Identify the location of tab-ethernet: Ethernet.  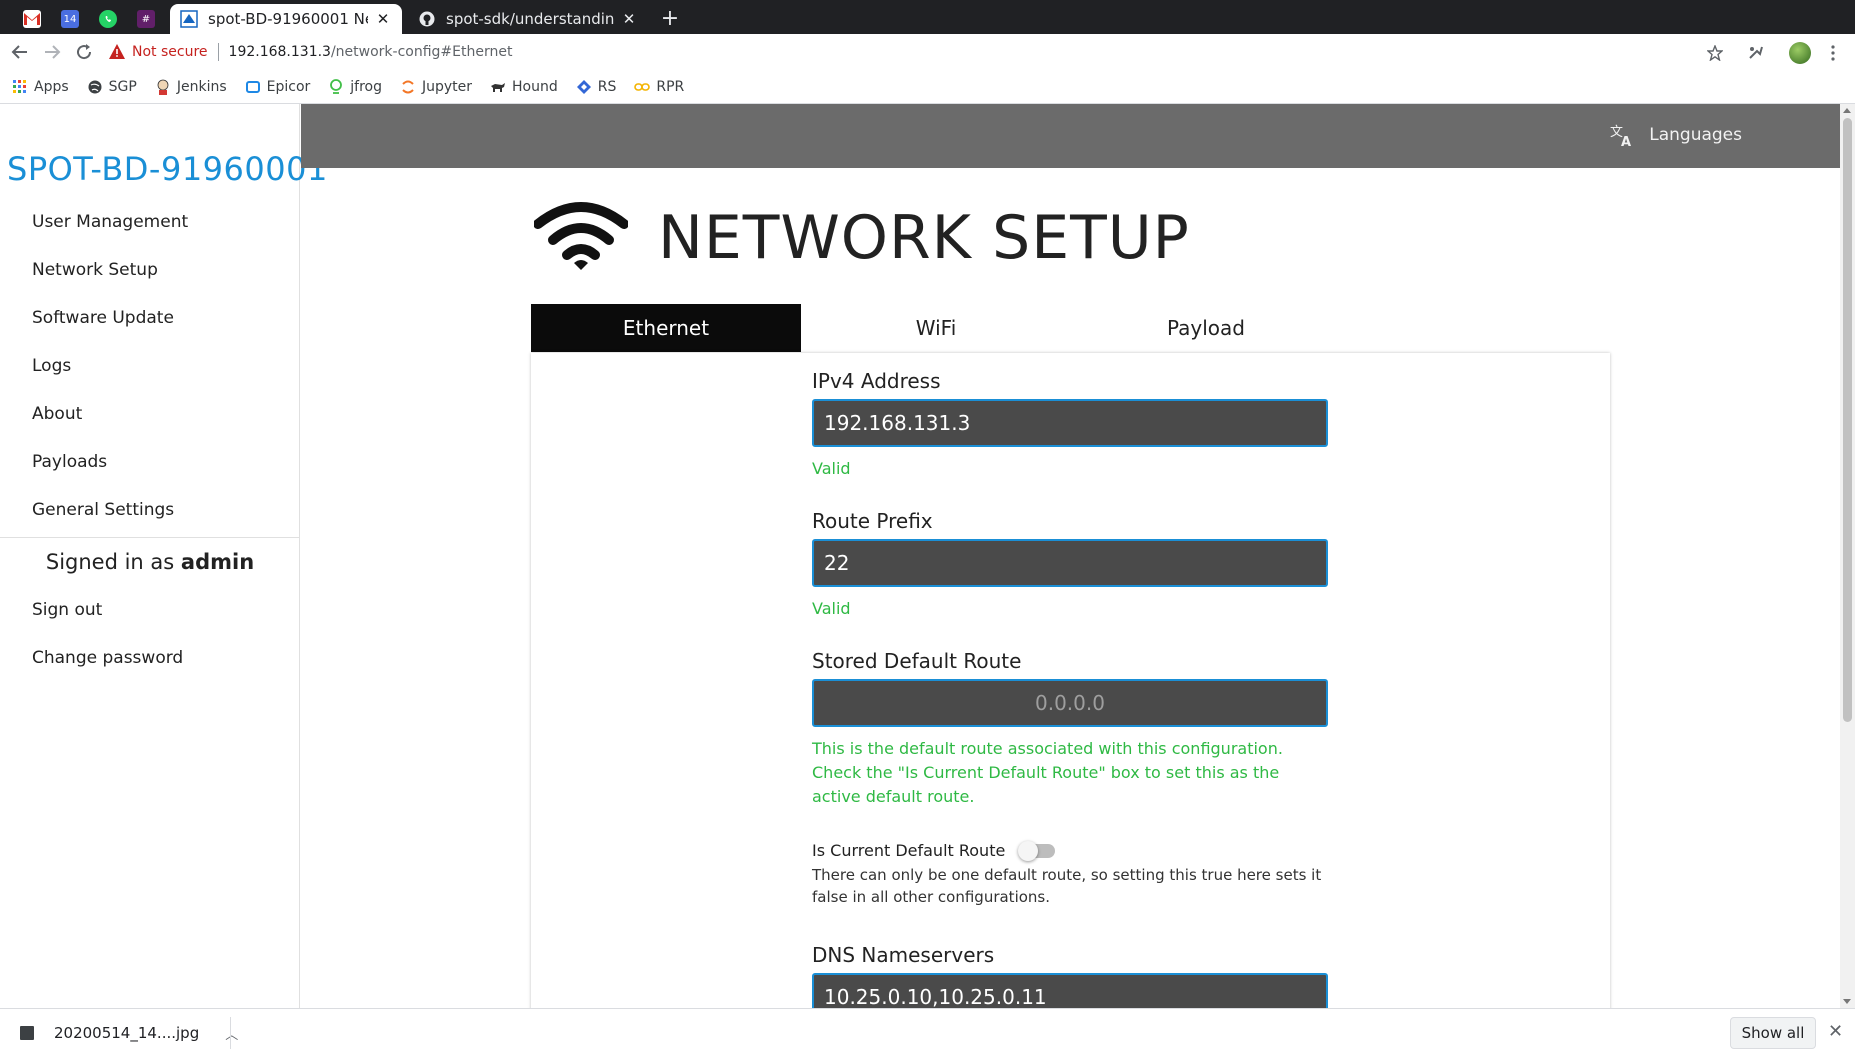
(666, 328).